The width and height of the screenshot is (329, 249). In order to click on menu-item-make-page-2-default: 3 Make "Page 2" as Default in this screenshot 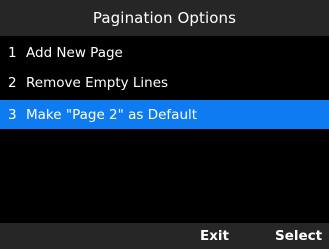, I will do `click(164, 114)`.